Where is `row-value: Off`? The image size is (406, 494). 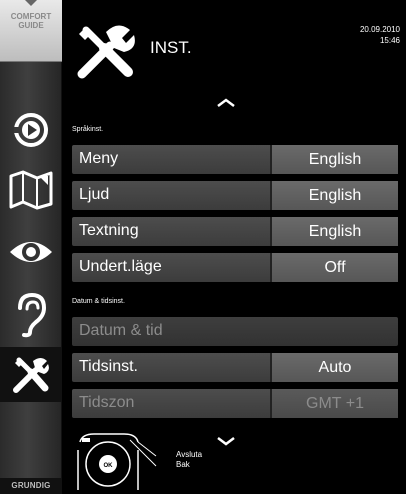 row-value: Off is located at coordinates (334, 267).